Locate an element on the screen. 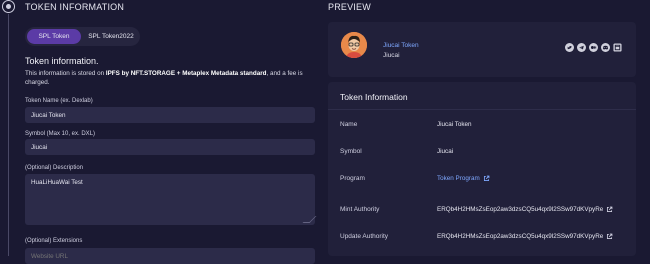  telegram-icon is located at coordinates (581, 47).